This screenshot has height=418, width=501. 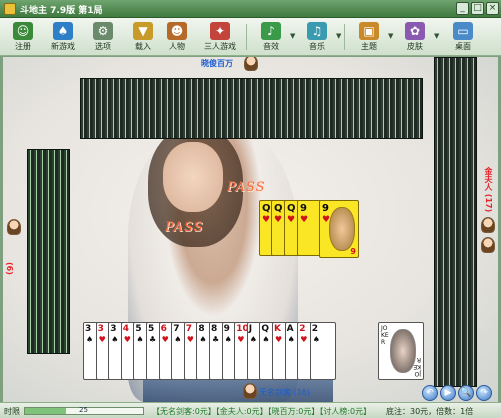 I want to click on three-player-icon: ✦, so click(x=220, y=31).